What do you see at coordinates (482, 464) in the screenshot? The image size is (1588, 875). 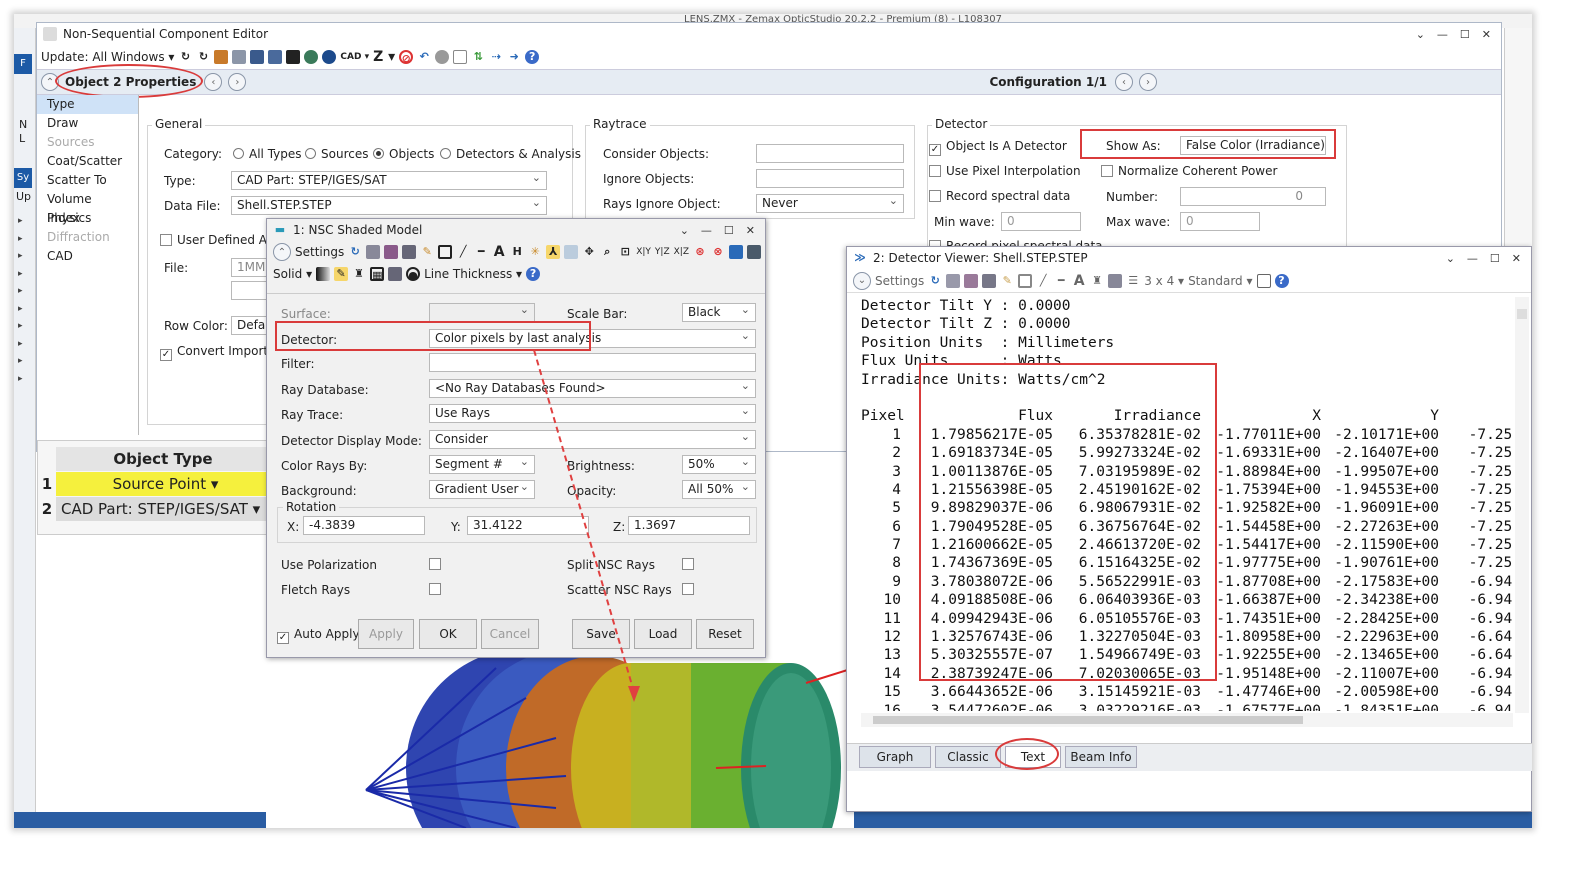 I see `color-rays-select: Segment #` at bounding box center [482, 464].